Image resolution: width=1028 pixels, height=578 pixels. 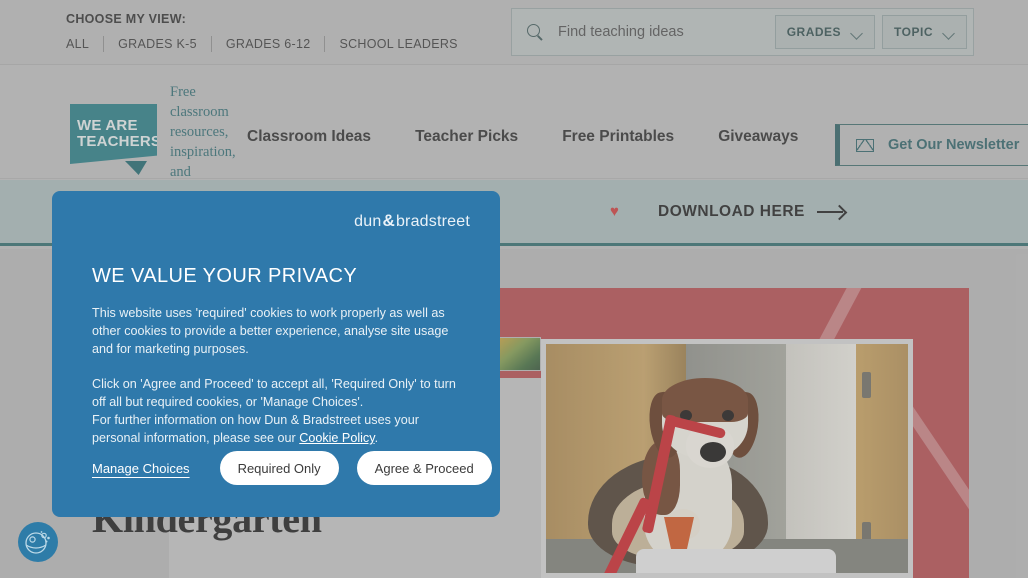 What do you see at coordinates (376, 438) in the screenshot?
I see `modal-paragraph-3-period: .` at bounding box center [376, 438].